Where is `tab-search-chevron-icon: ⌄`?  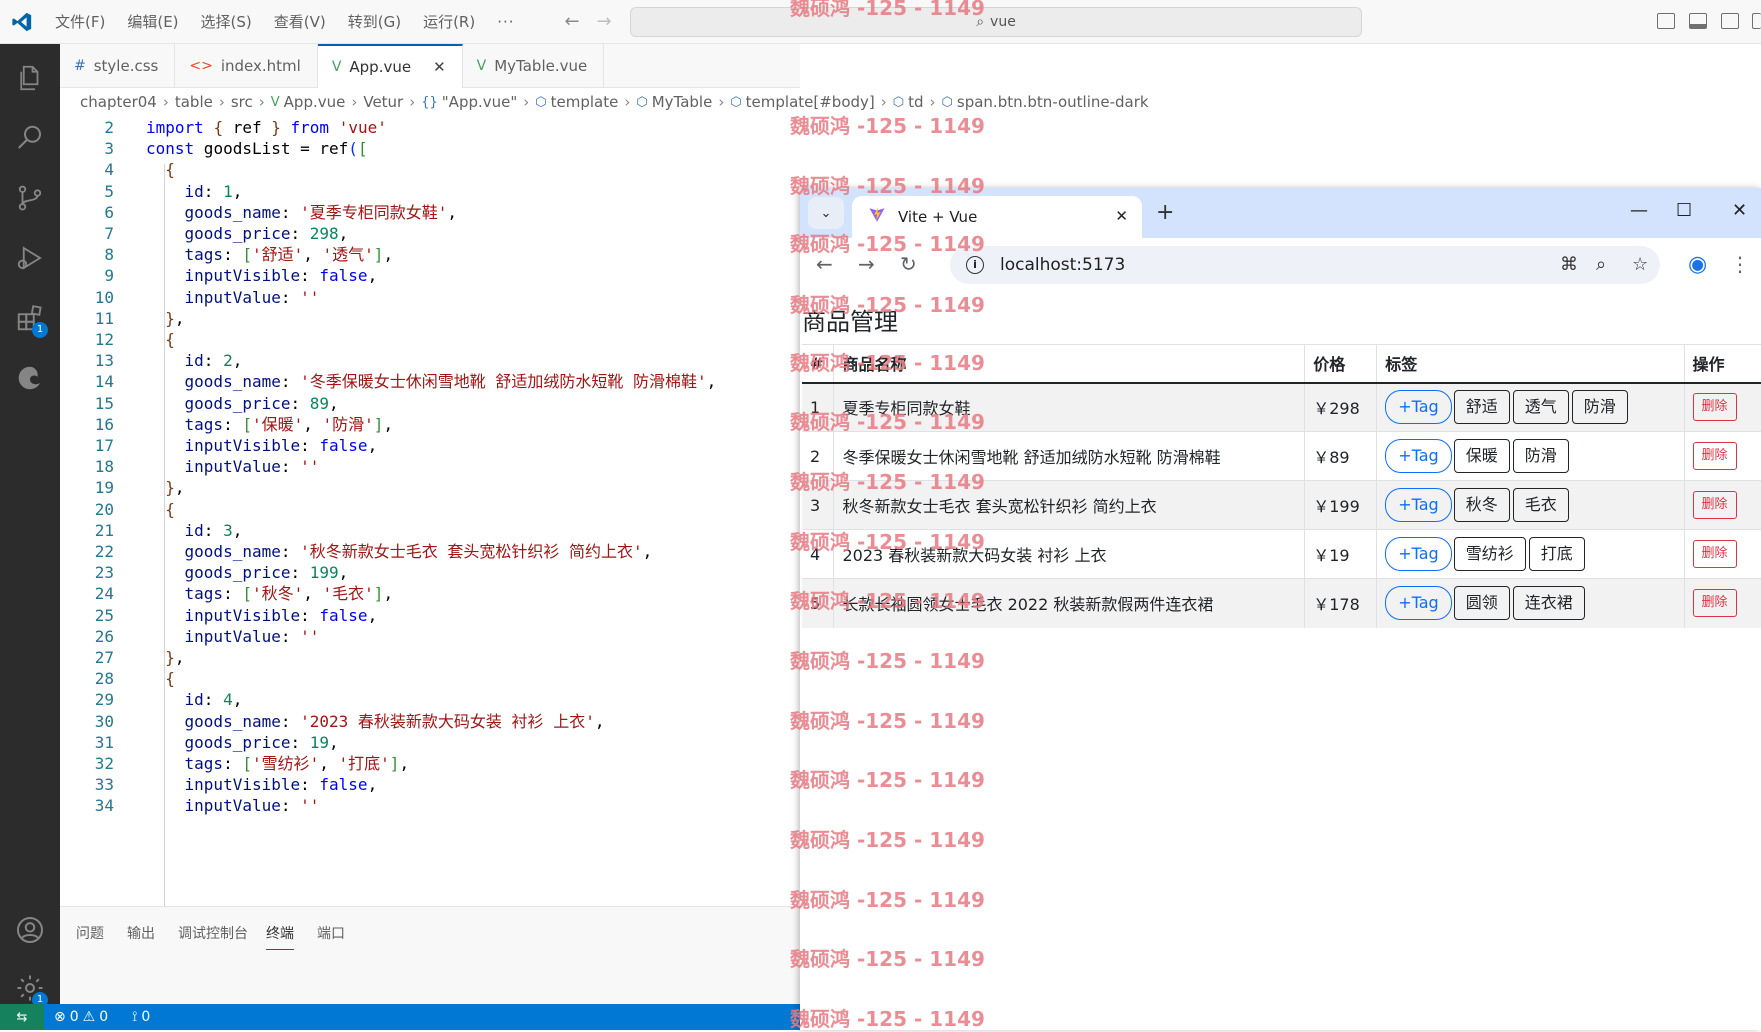 tab-search-chevron-icon: ⌄ is located at coordinates (826, 213).